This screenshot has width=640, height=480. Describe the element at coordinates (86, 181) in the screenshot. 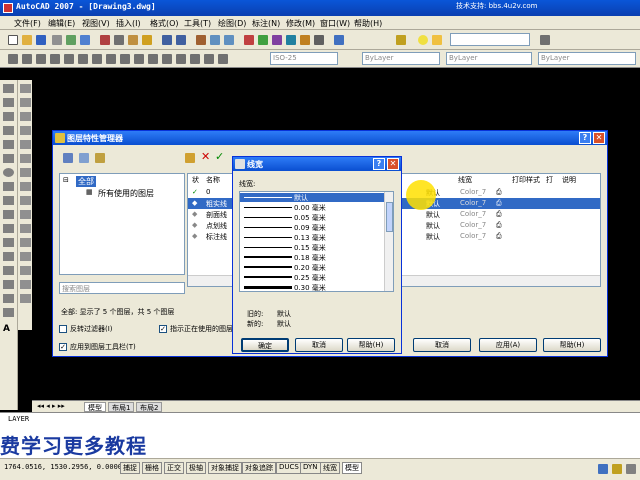

I see `tree-root-all: 全部` at that location.